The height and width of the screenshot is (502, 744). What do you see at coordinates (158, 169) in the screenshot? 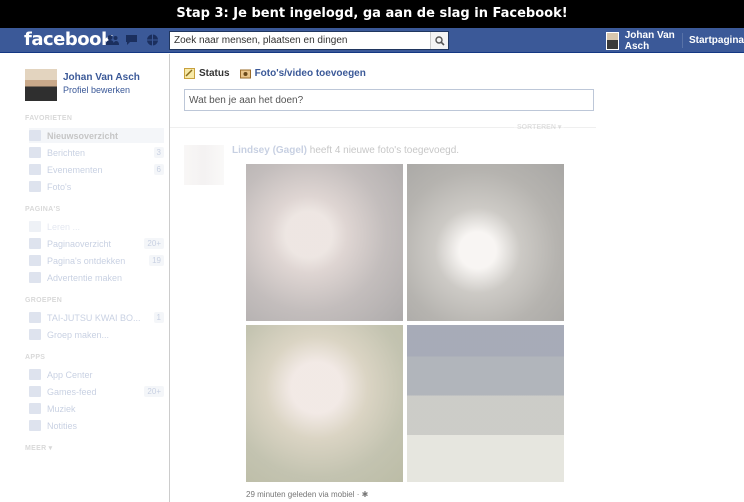
I see `count-badge: 6` at bounding box center [158, 169].